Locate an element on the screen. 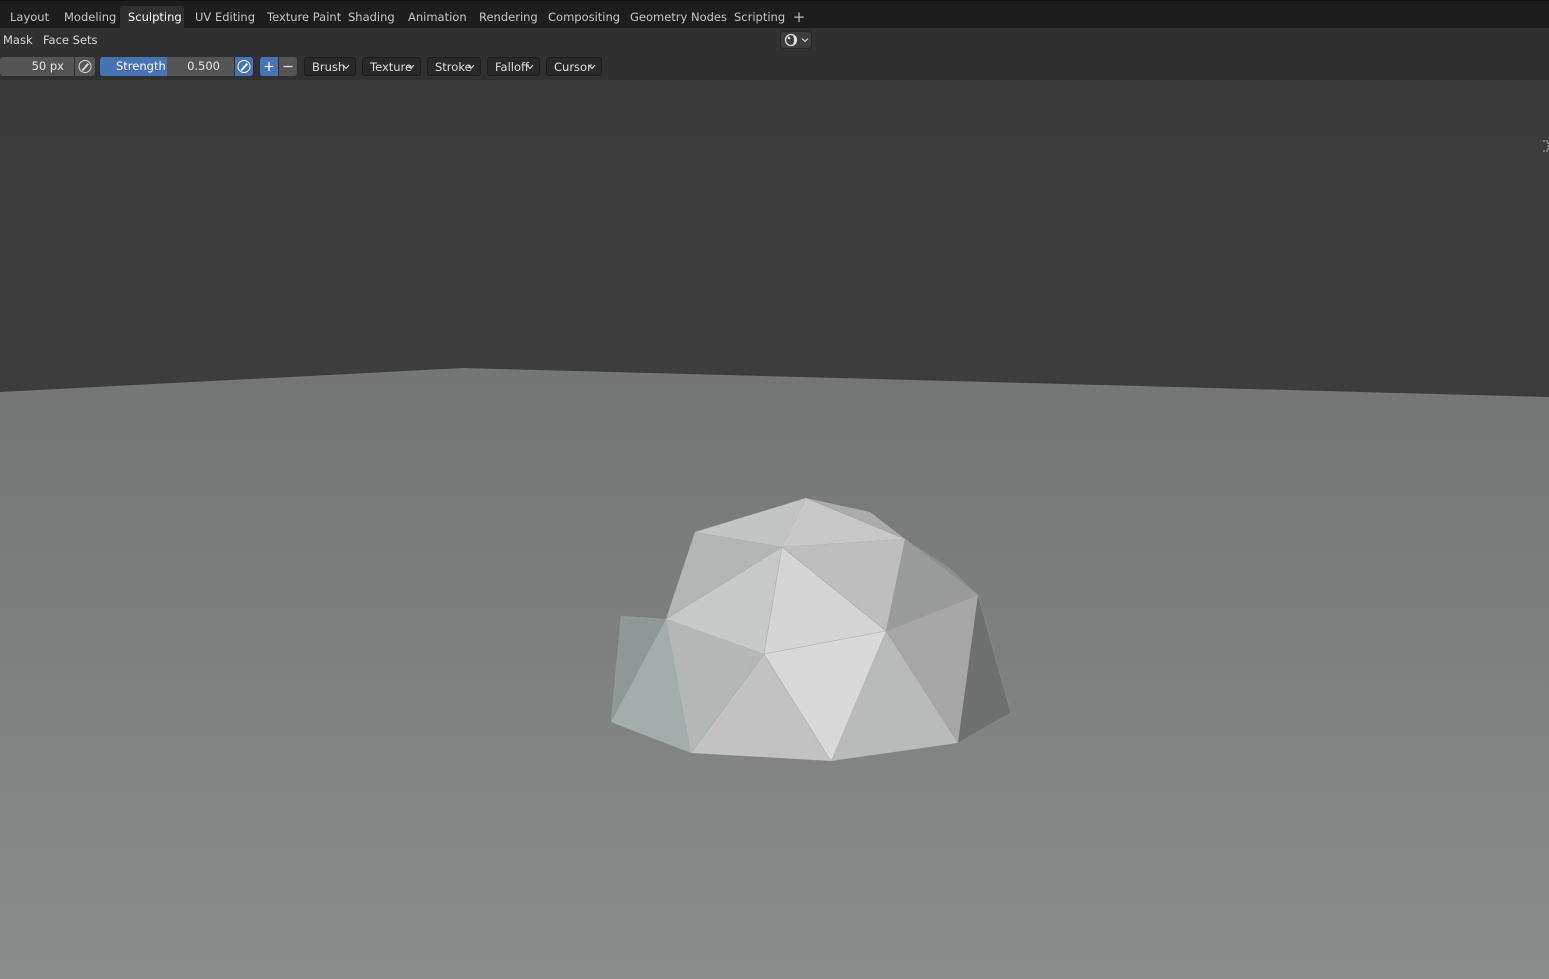 This screenshot has width=1549, height=979. tab-modeling: Modeling is located at coordinates (90, 17).